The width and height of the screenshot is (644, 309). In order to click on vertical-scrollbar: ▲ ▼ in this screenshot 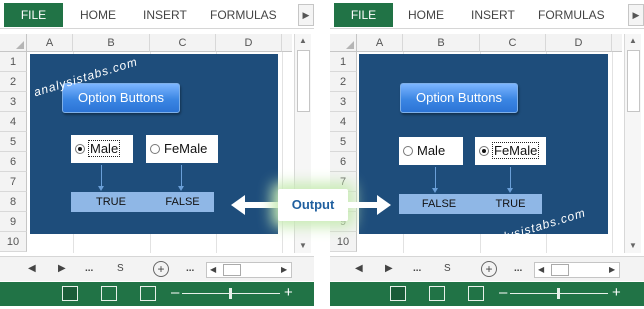, I will do `click(632, 143)`.